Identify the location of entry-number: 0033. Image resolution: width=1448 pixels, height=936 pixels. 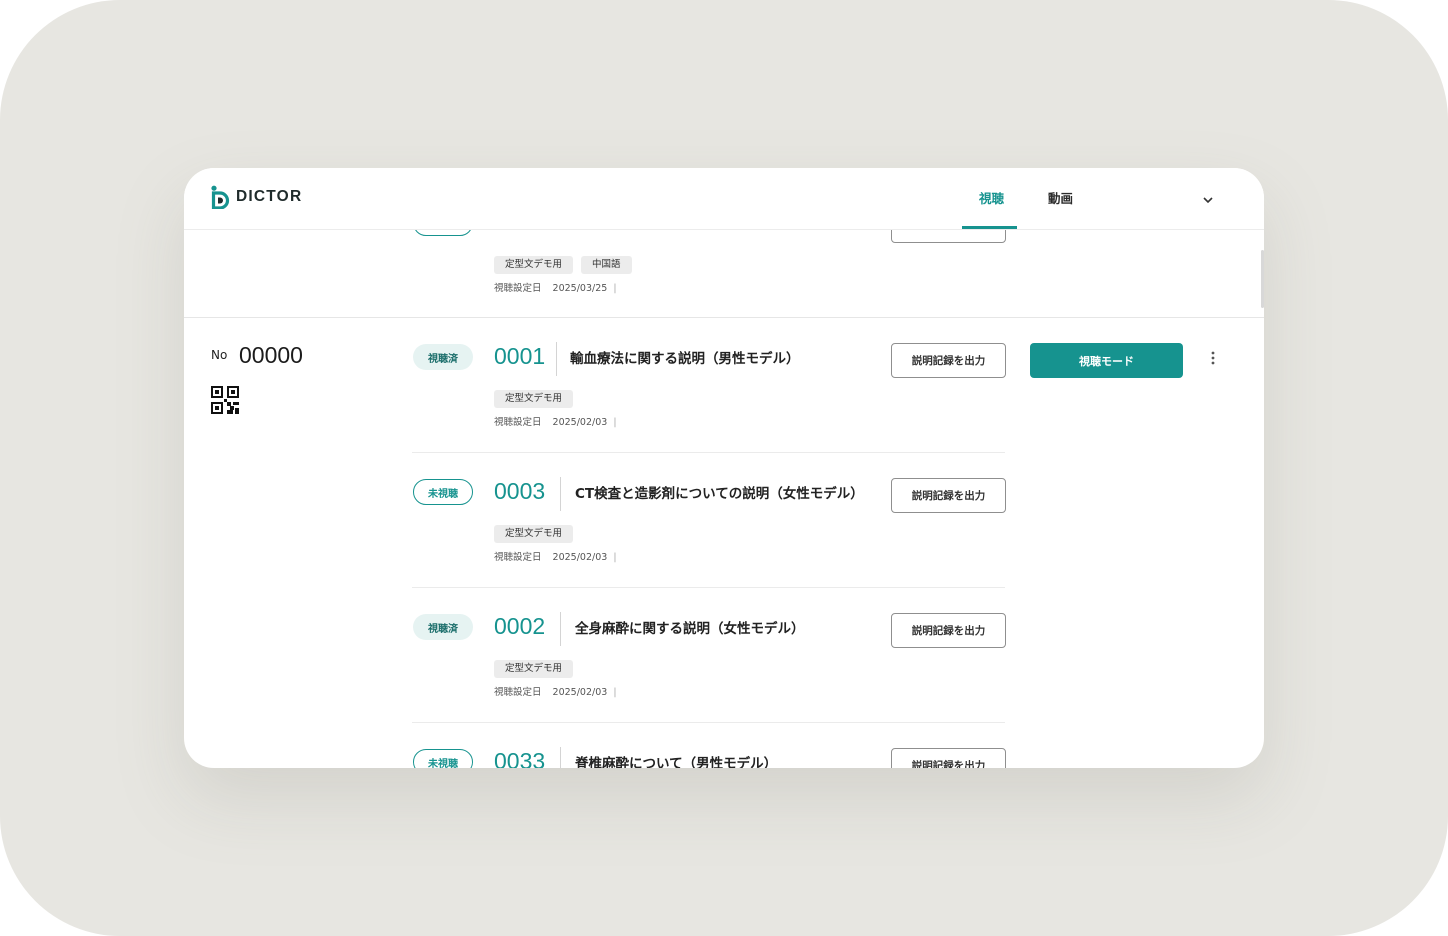
(520, 758).